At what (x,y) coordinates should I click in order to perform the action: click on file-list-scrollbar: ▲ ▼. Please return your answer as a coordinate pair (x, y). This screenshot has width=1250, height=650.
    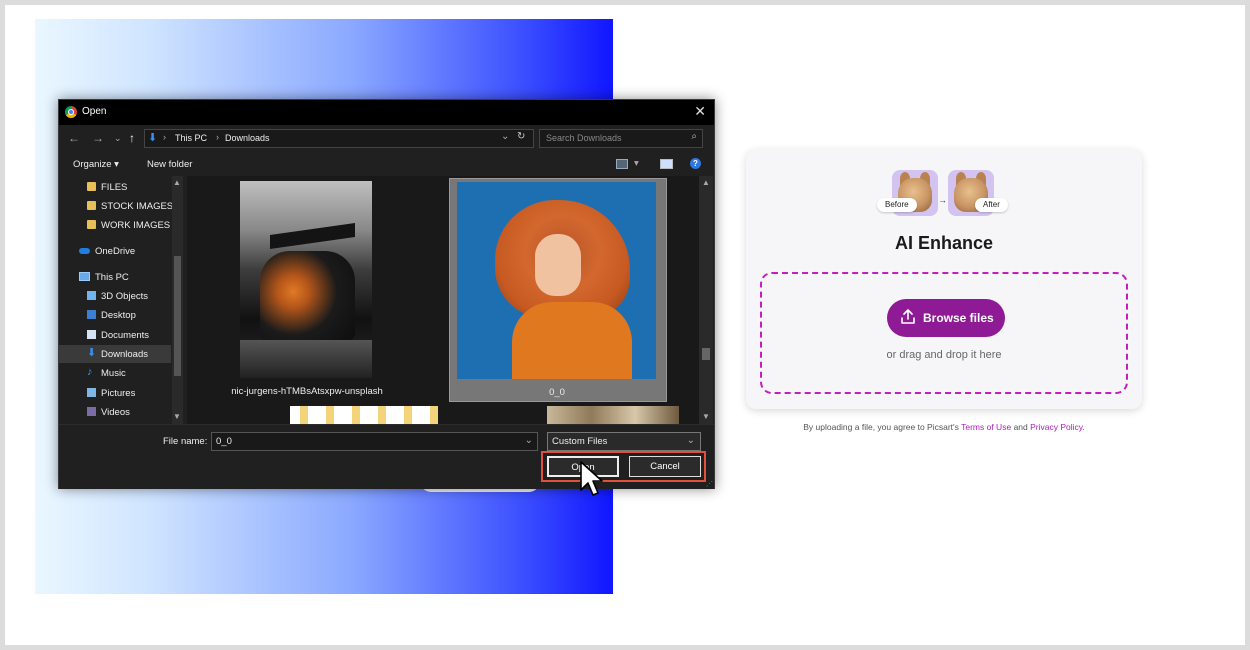
    Looking at the image, I should click on (706, 300).